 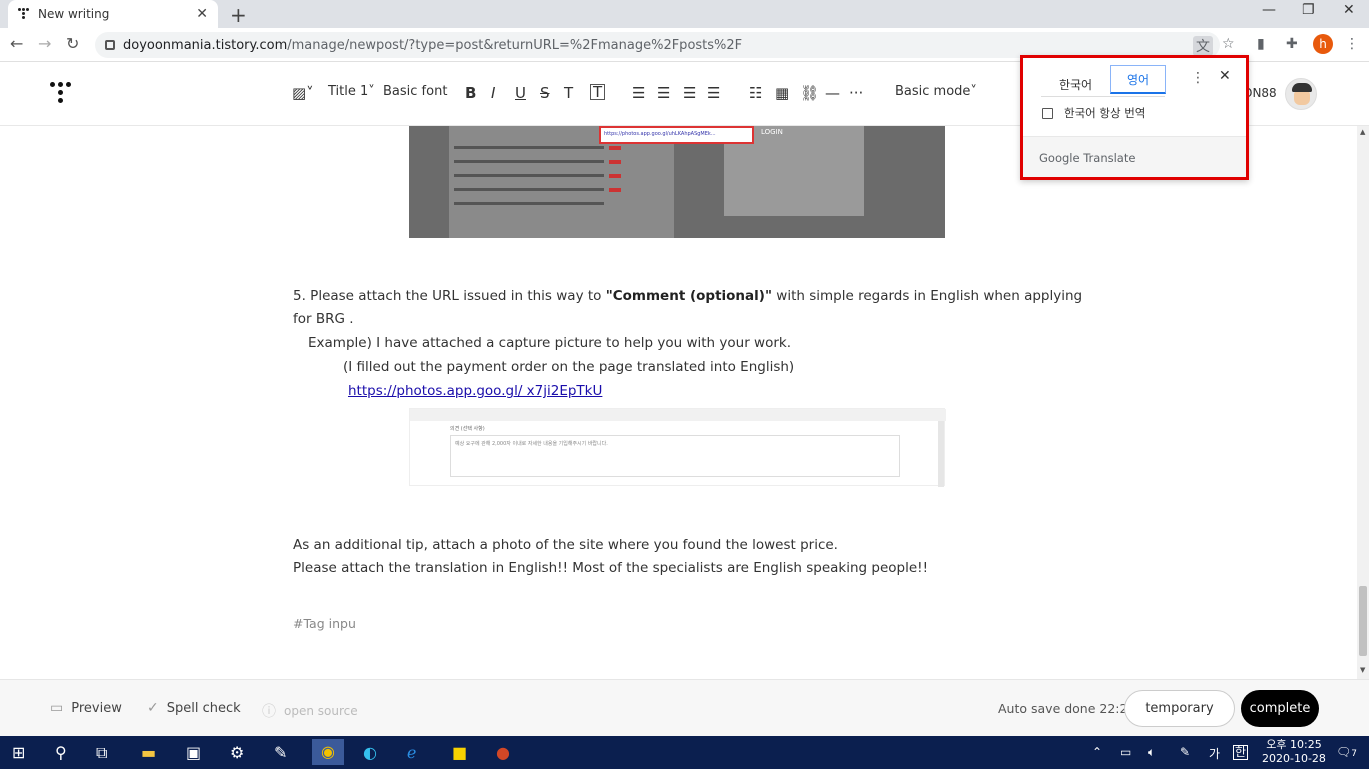 I want to click on translate-more-icon: ⋮, so click(x=1198, y=78).